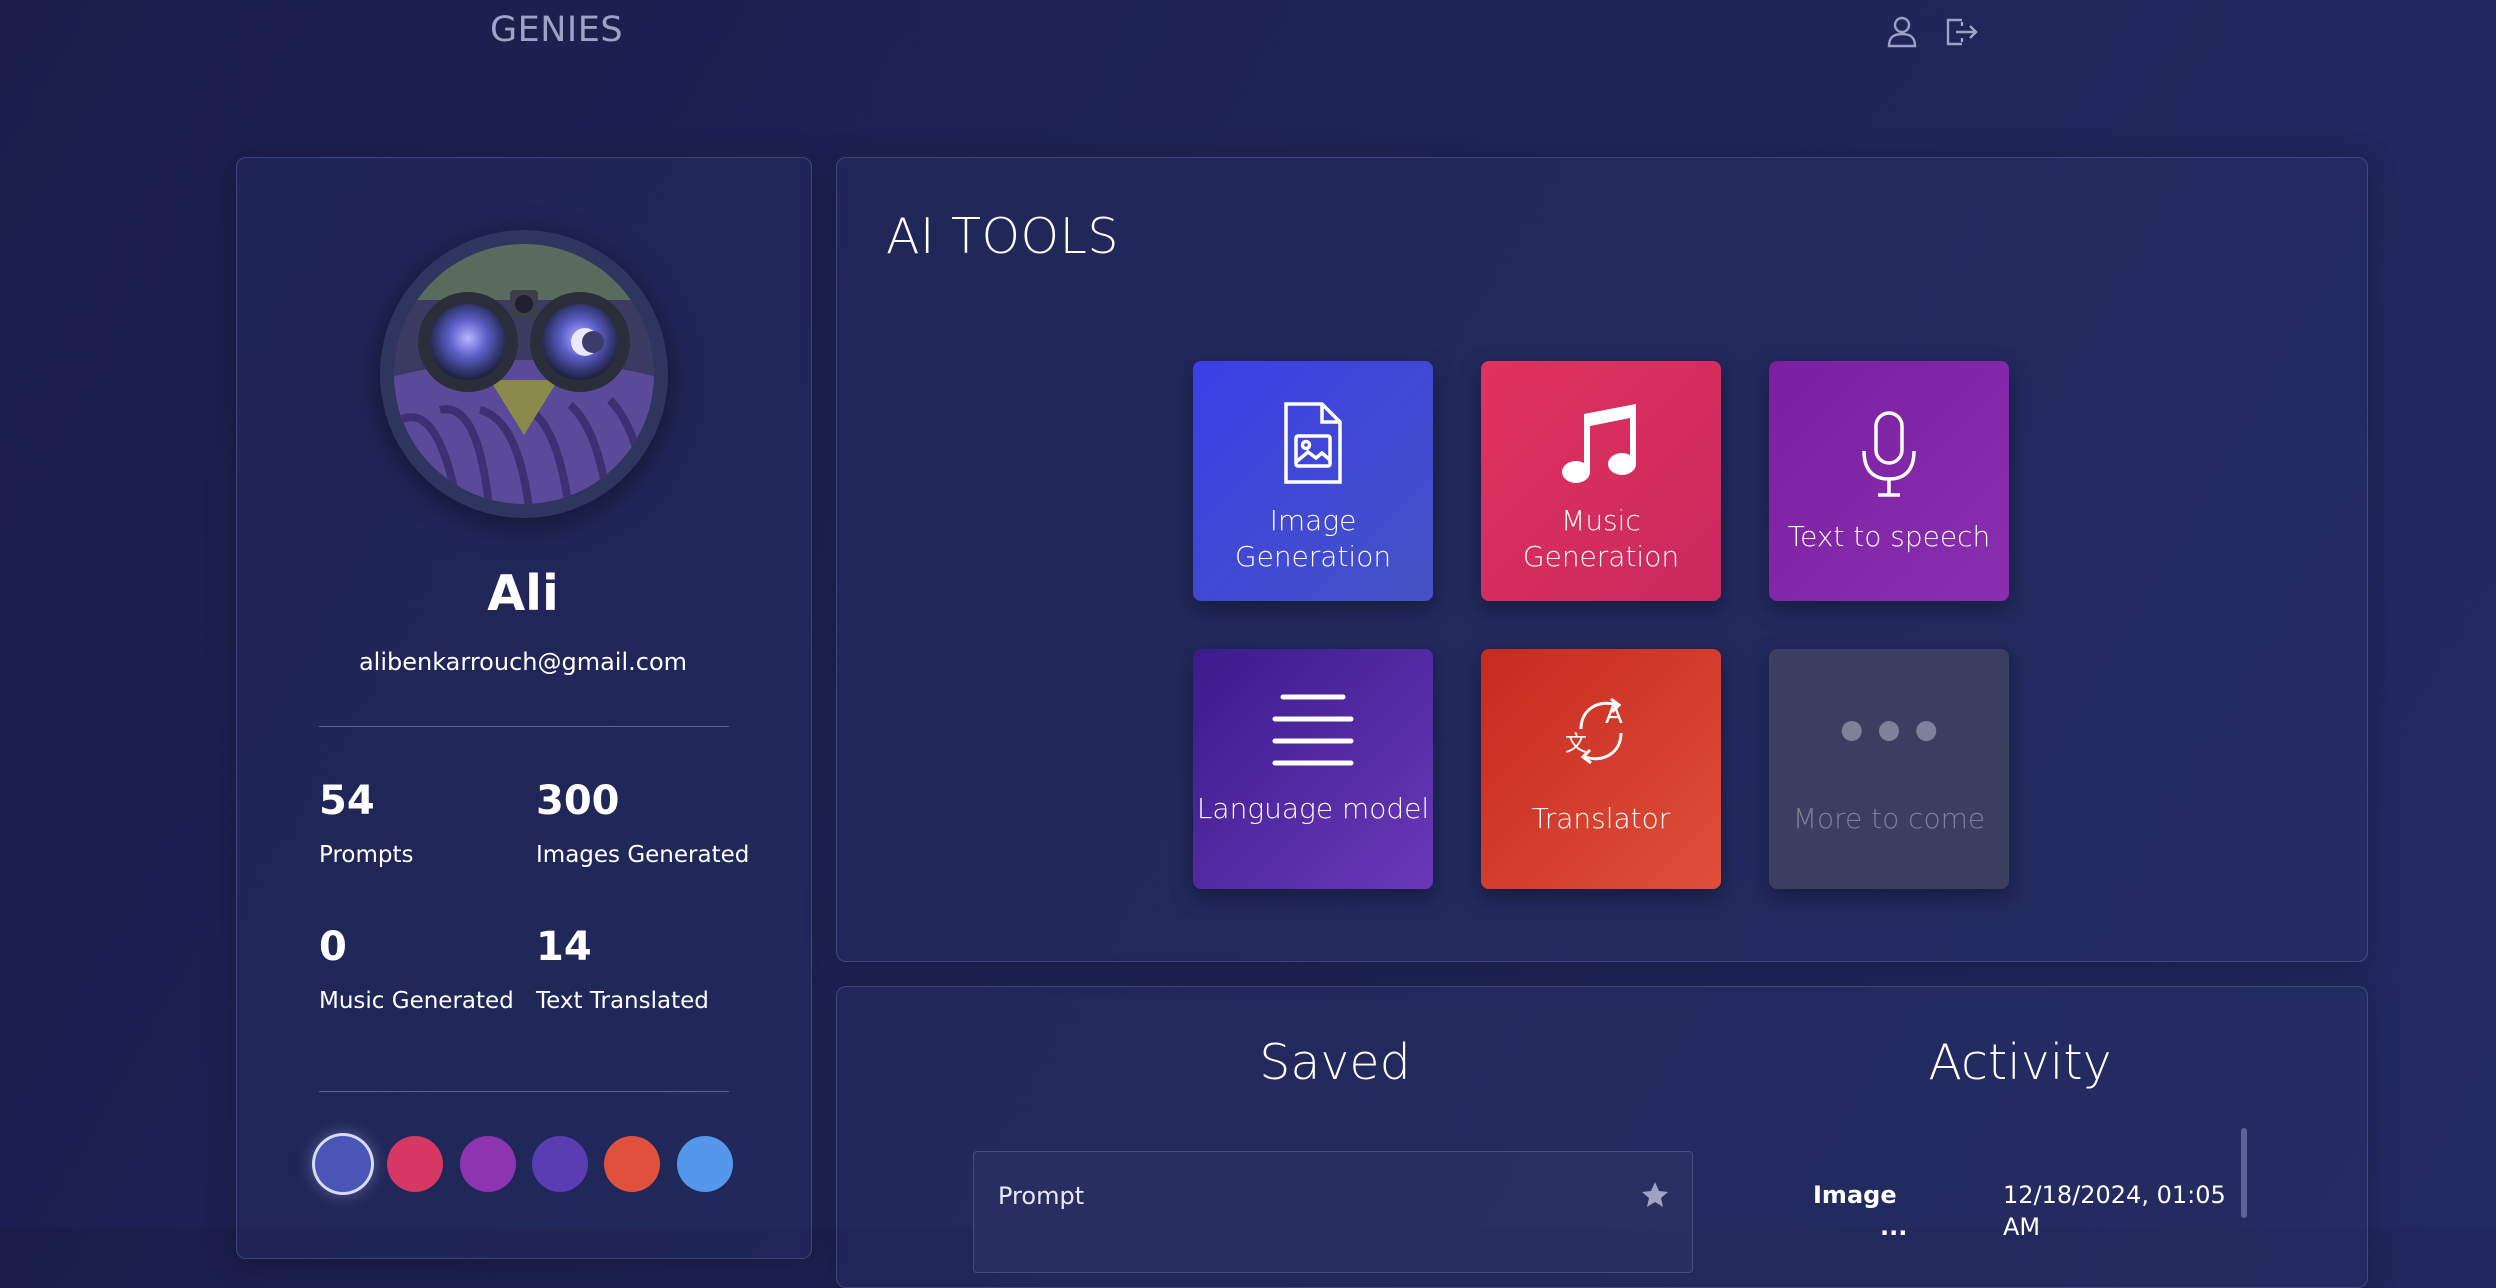 This screenshot has height=1288, width=2496. Describe the element at coordinates (1313, 538) in the screenshot. I see `tool-label: Image Generation` at that location.